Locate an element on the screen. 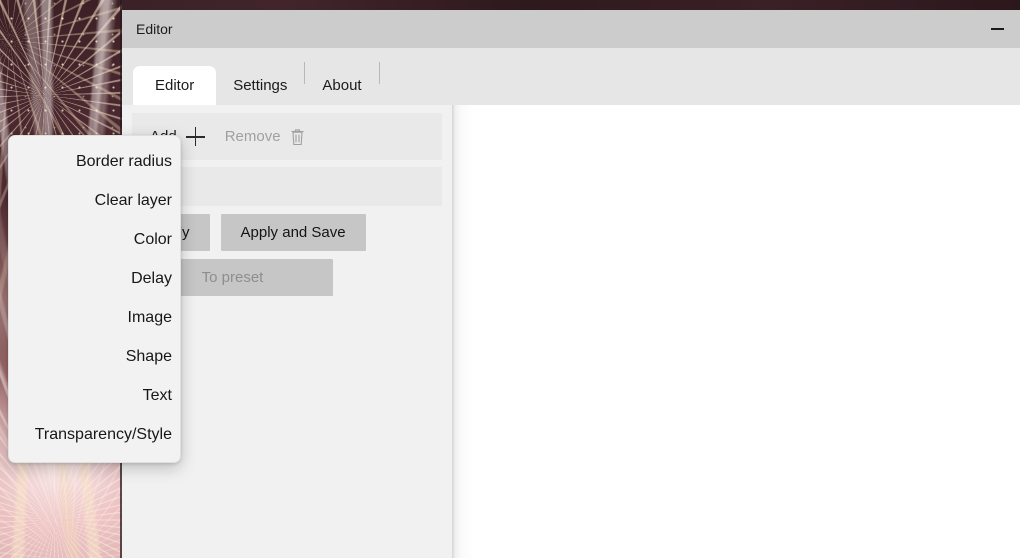 Image resolution: width=1020 pixels, height=558 pixels. context-menu-item-color: Color is located at coordinates (94, 239).